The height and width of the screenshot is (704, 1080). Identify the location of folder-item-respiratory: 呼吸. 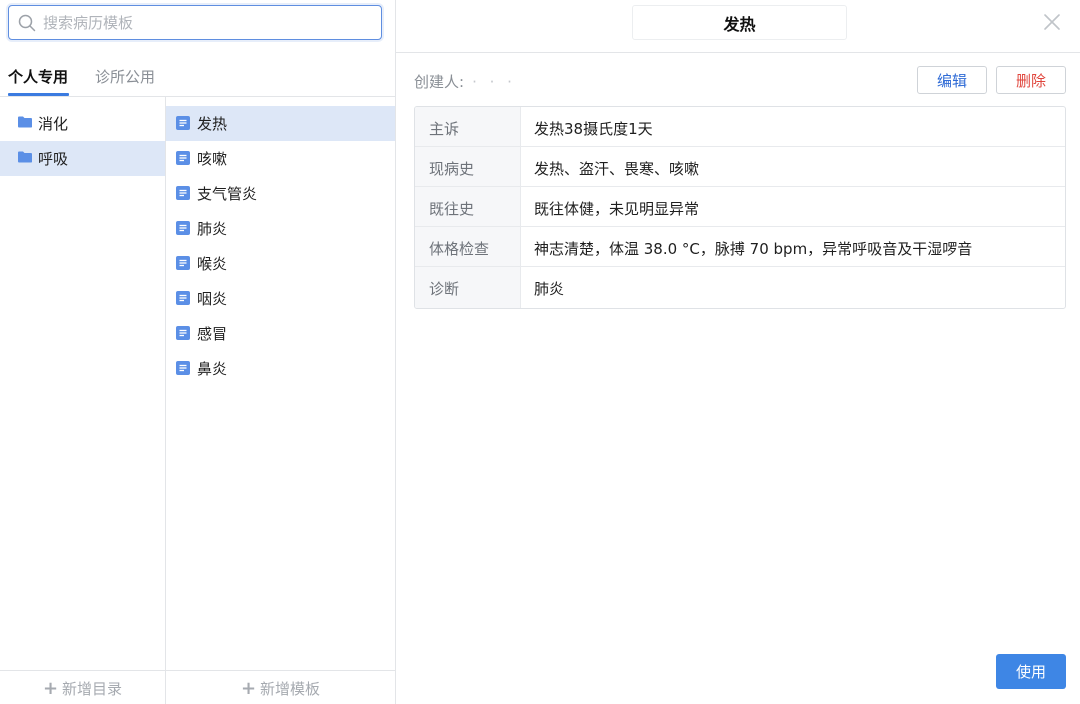
(82, 158).